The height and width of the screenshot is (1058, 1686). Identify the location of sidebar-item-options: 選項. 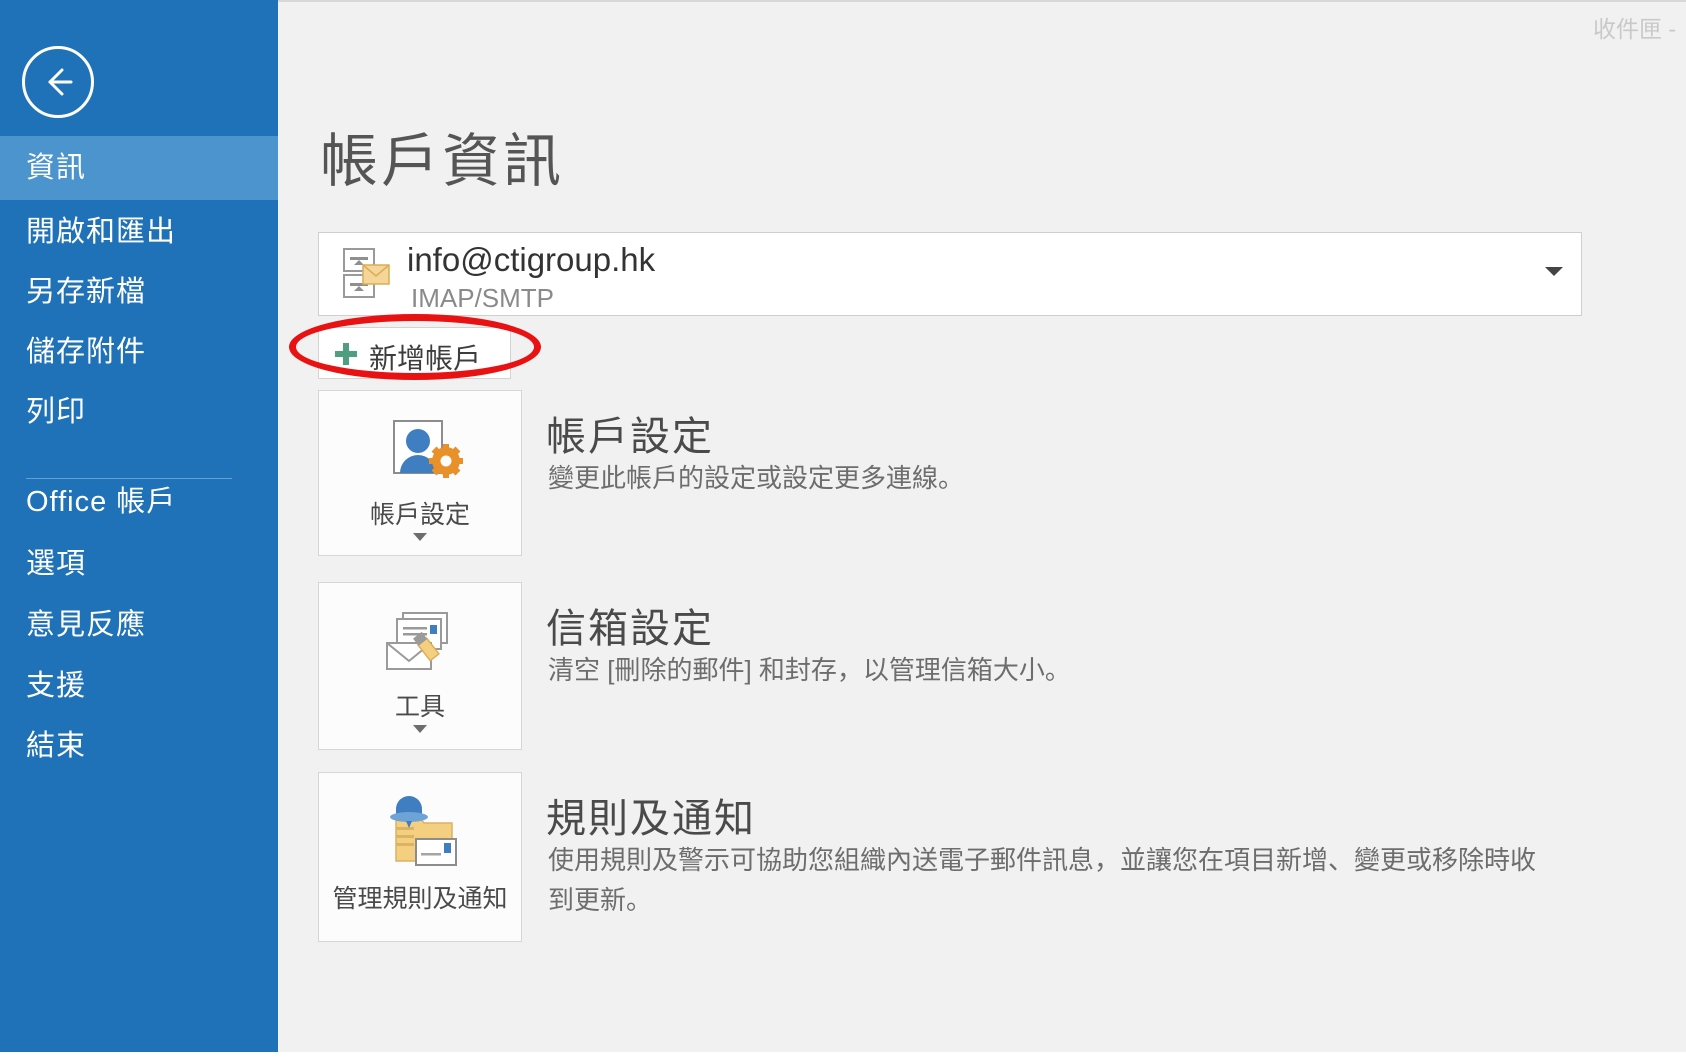
(139, 564).